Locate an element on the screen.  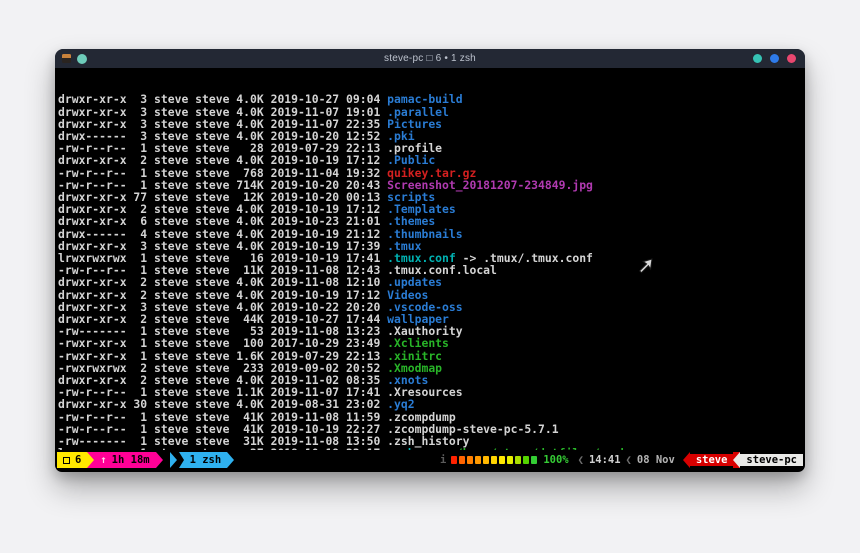
uptime-indicator: ↑ 1h 18m is located at coordinates (125, 460).